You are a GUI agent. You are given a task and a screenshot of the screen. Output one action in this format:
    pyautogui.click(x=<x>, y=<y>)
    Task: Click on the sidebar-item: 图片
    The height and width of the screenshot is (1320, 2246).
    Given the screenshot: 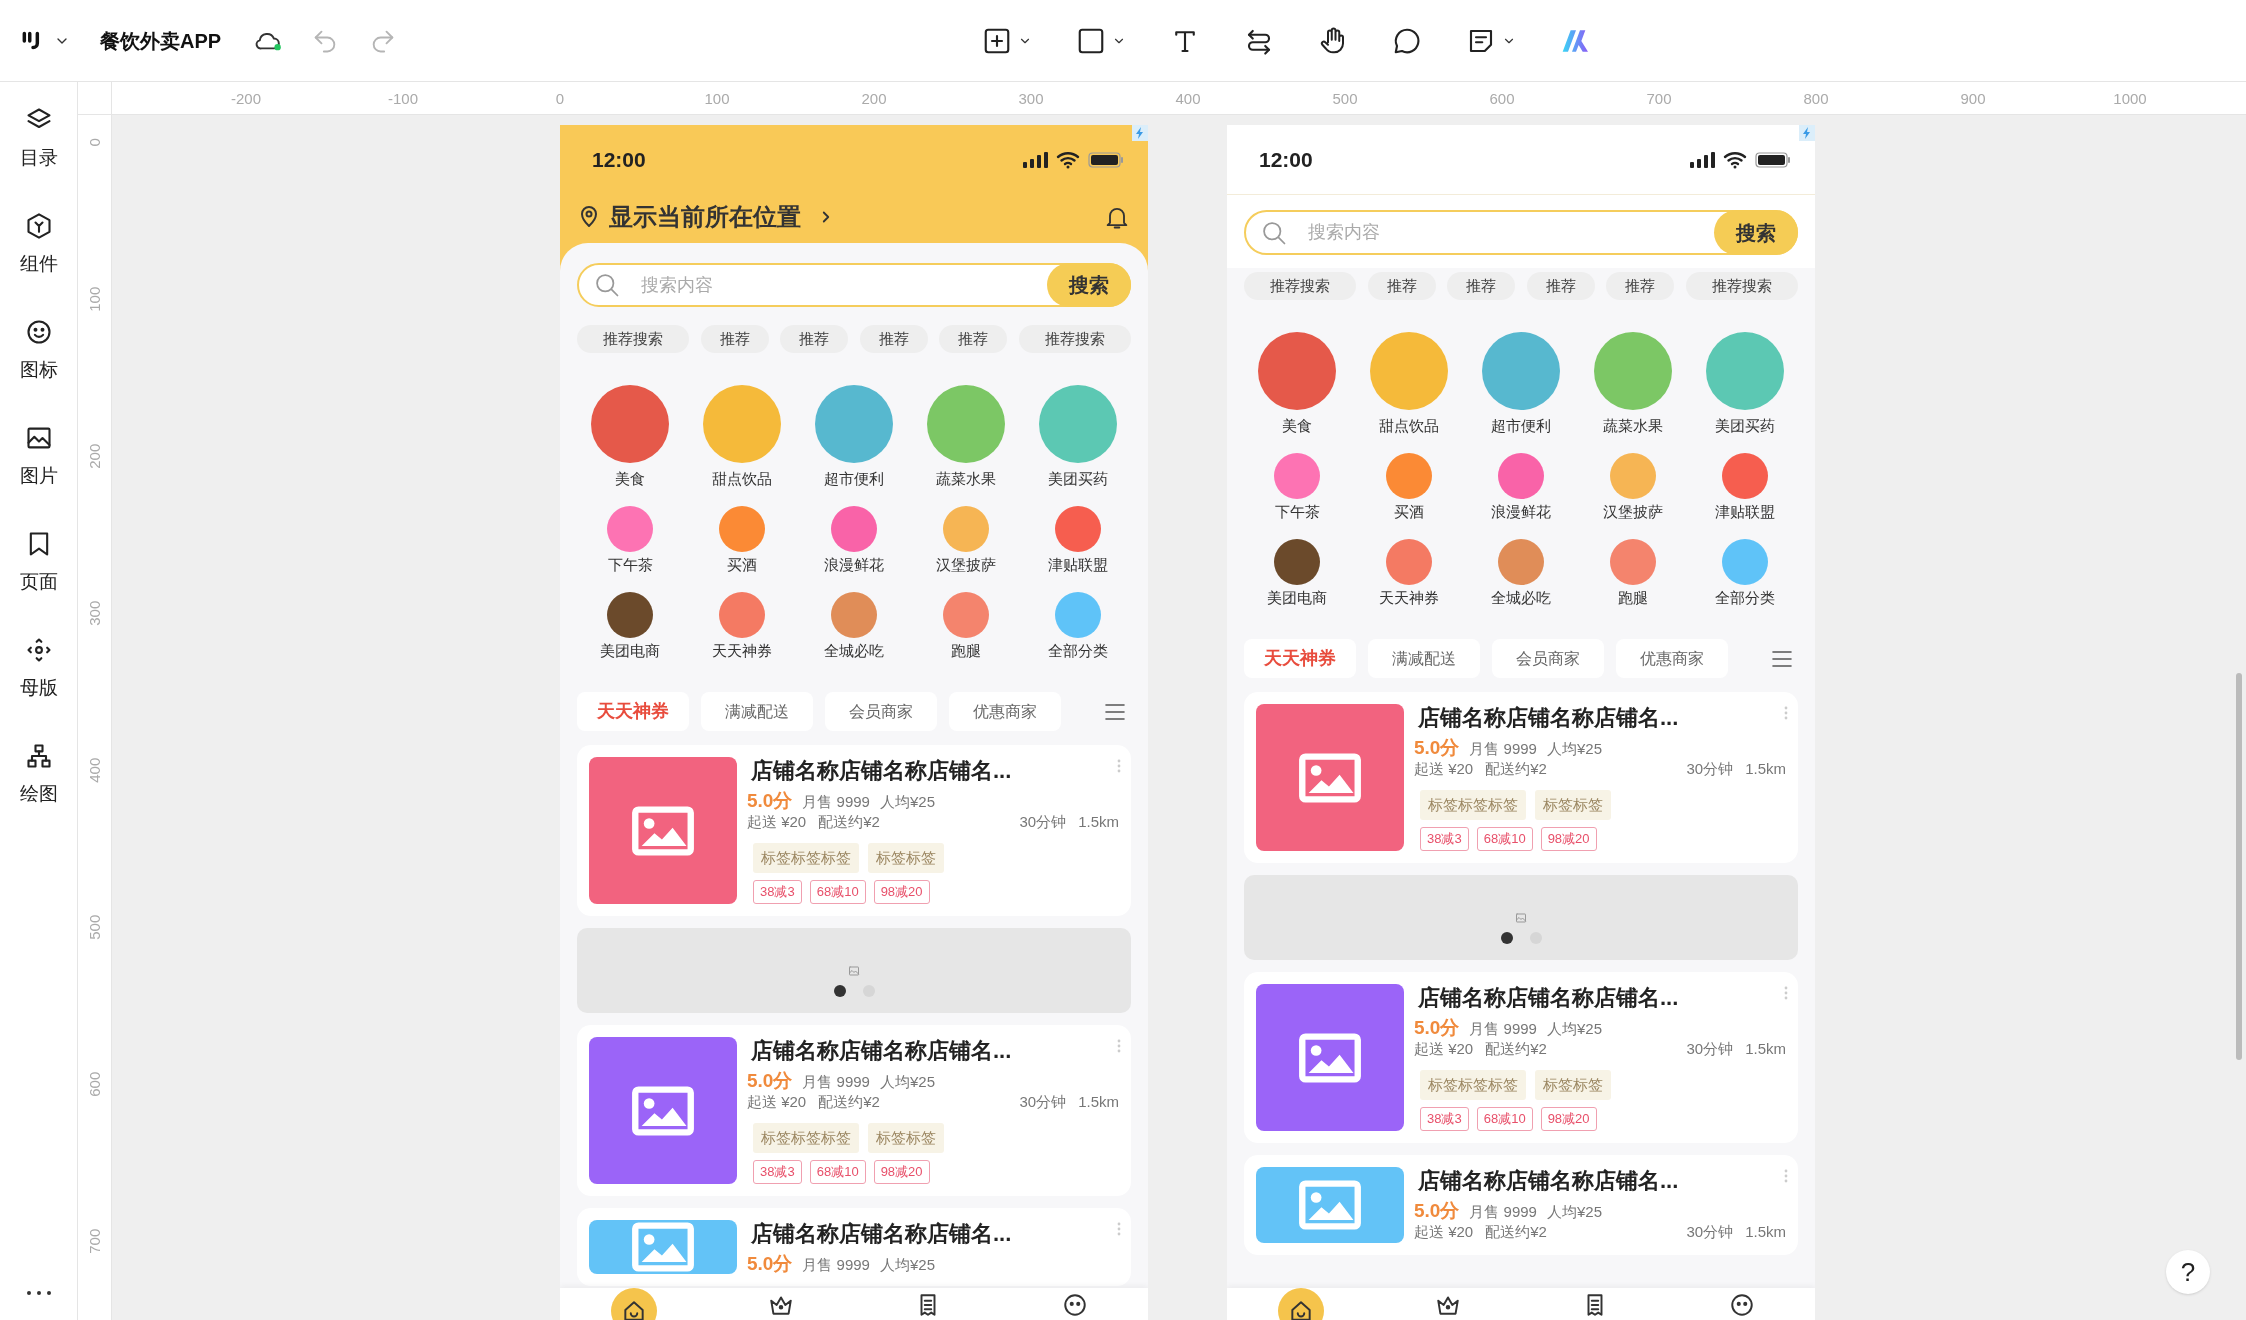 What is the action you would take?
    pyautogui.click(x=38, y=456)
    